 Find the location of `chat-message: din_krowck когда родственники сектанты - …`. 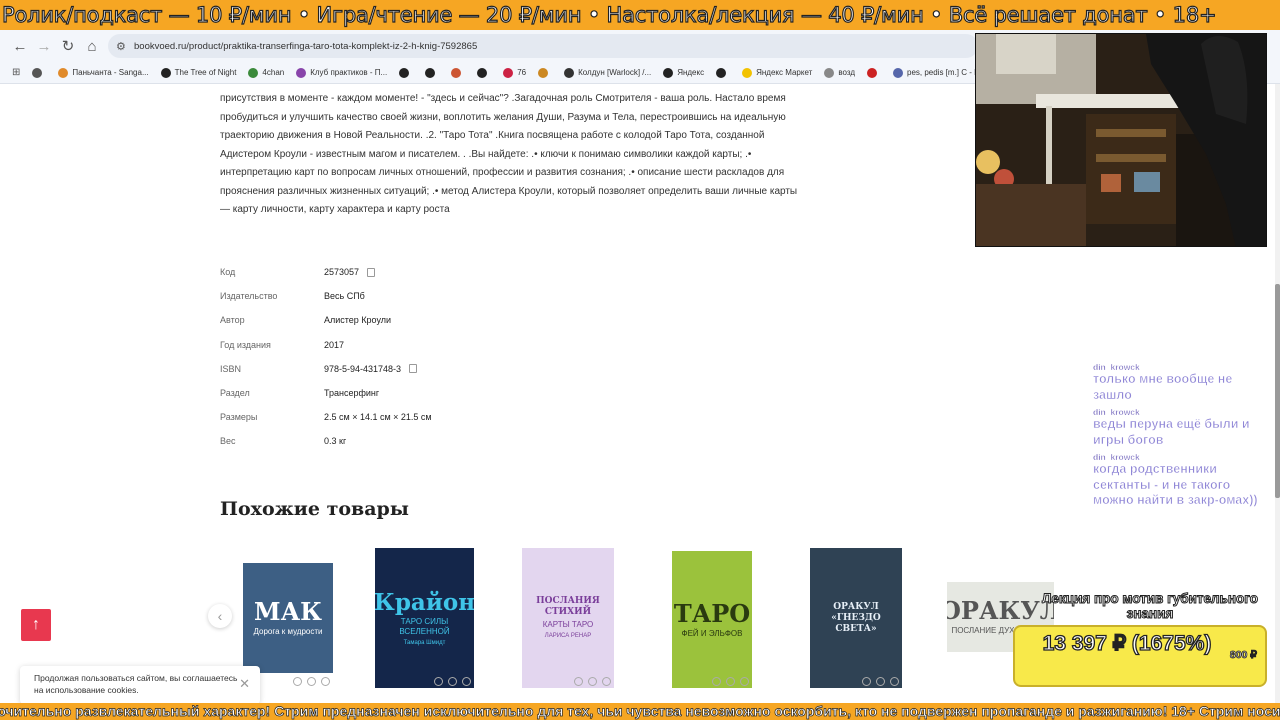

chat-message: din_krowck когда родственники сектанты - … is located at coordinates (1183, 480).